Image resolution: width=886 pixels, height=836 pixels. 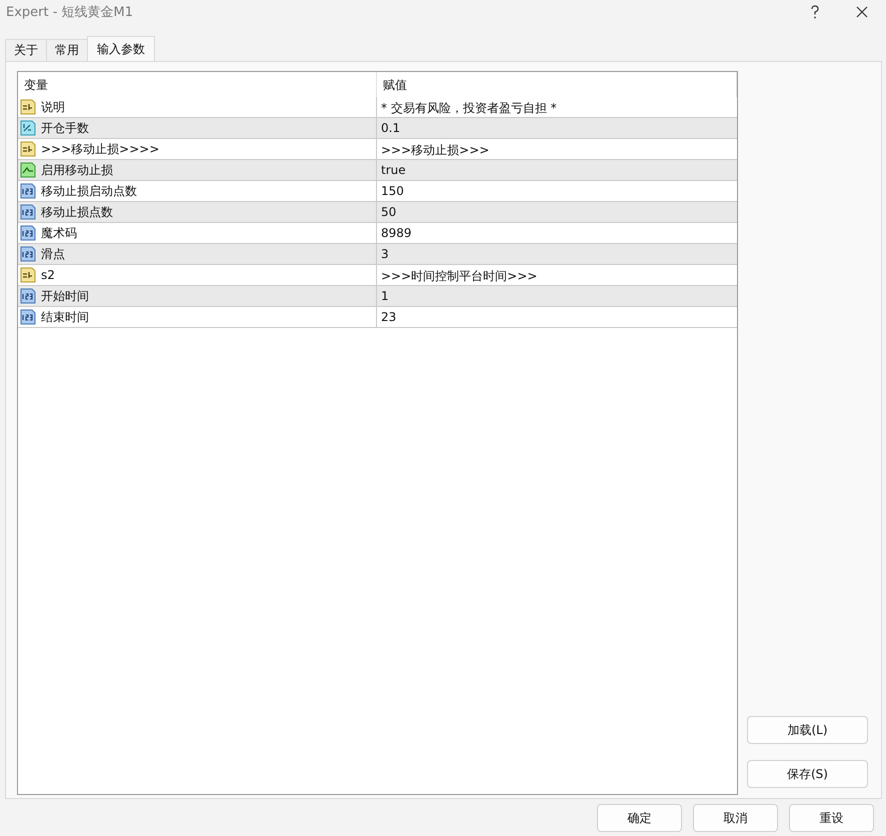 What do you see at coordinates (831, 818) in the screenshot?
I see `dialog-button: 重设` at bounding box center [831, 818].